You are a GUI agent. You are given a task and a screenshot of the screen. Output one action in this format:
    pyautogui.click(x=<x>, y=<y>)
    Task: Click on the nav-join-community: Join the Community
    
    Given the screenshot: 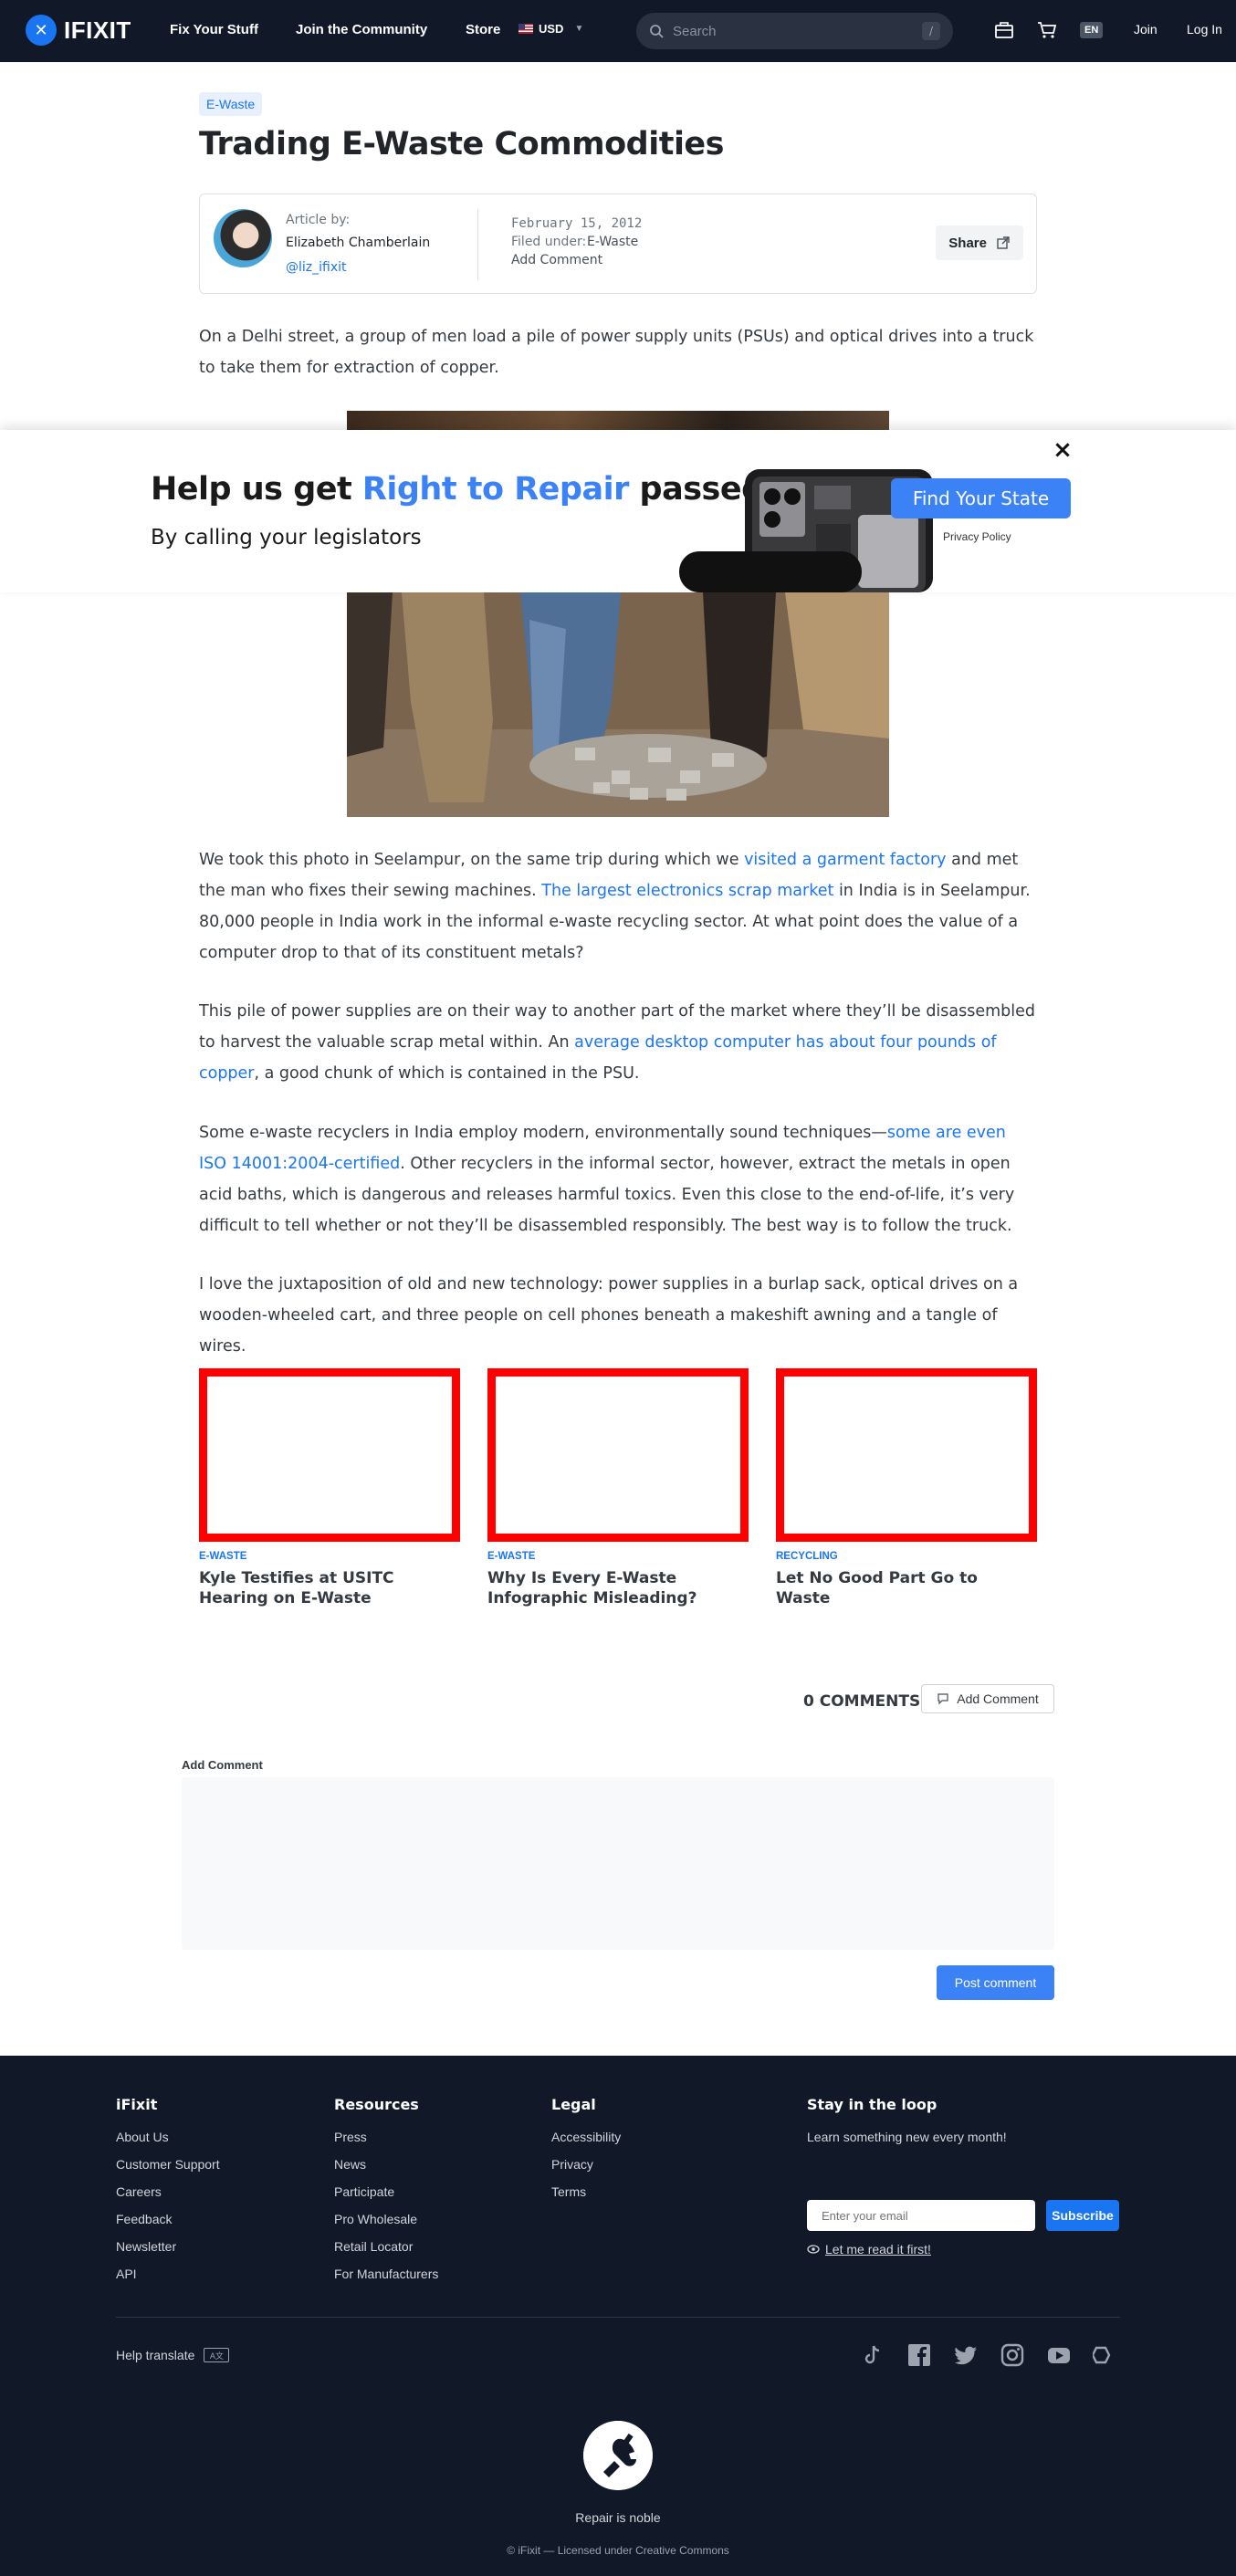 What is the action you would take?
    pyautogui.click(x=361, y=29)
    